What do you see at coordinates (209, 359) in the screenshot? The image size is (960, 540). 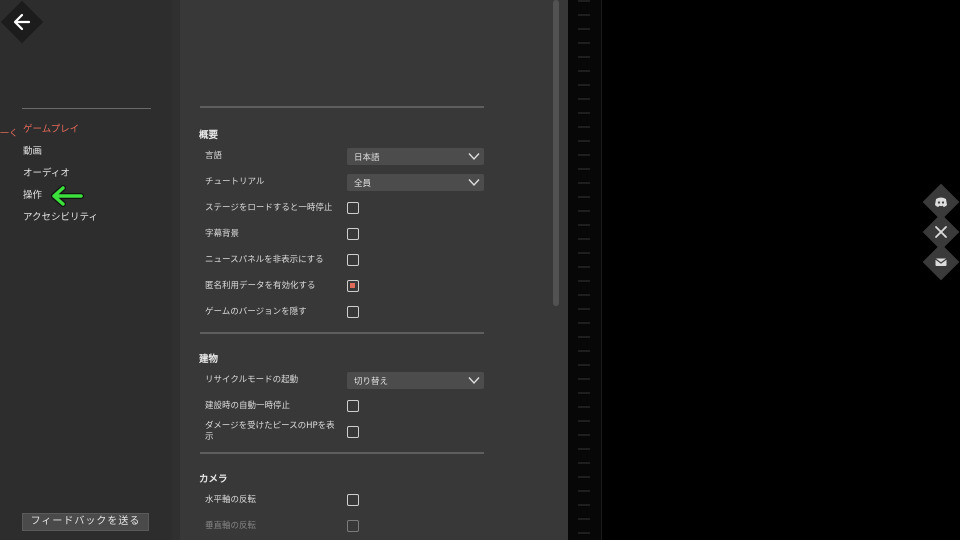 I see `section-title-building: 建物` at bounding box center [209, 359].